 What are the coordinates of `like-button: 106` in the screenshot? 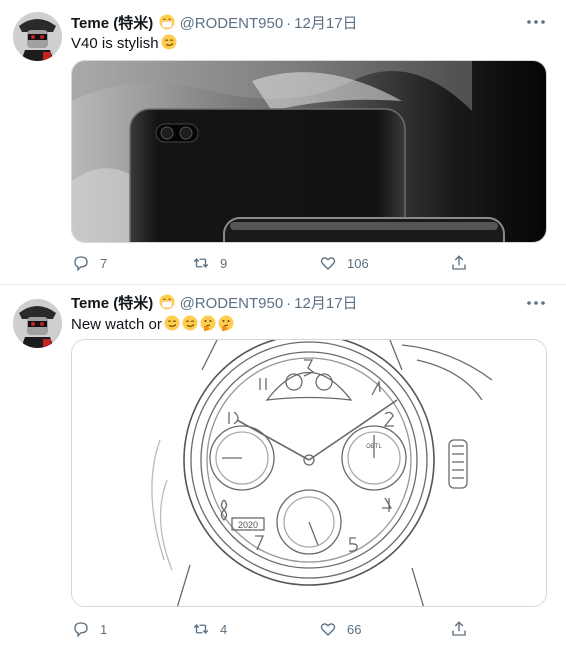 It's located at (344, 263).